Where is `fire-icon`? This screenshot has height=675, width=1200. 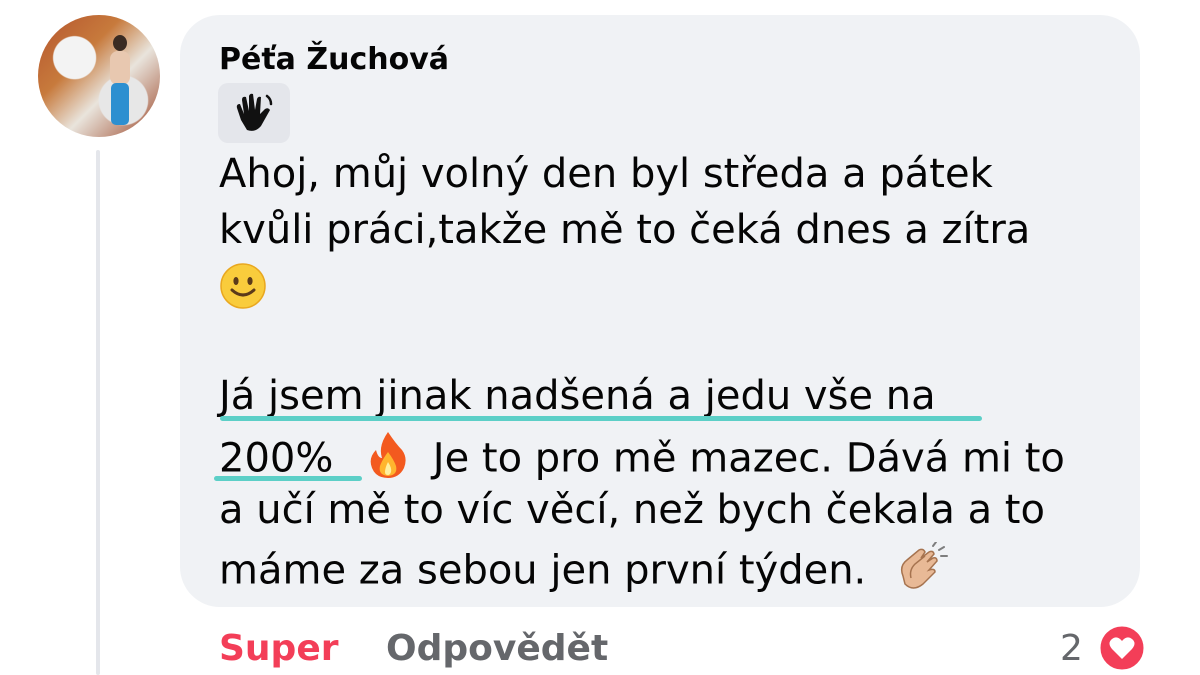 fire-icon is located at coordinates (388, 460).